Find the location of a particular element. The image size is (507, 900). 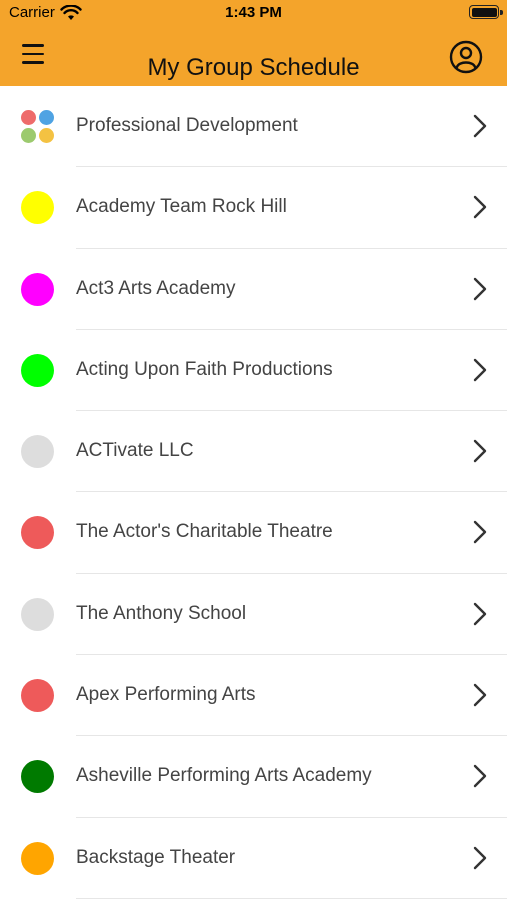

list-item: Asheville Performing Arts Academy is located at coordinates (253, 777).